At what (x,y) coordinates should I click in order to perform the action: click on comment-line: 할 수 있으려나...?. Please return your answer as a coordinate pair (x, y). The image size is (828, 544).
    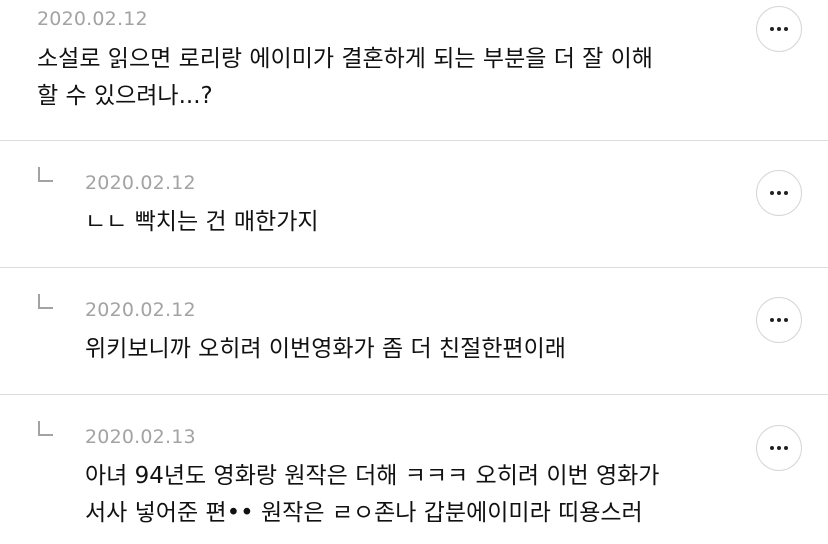
    Looking at the image, I should click on (125, 96).